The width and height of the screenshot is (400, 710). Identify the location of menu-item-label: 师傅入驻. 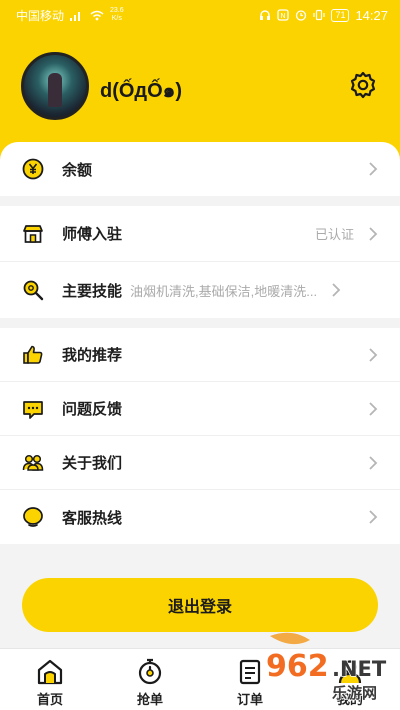
(92, 234).